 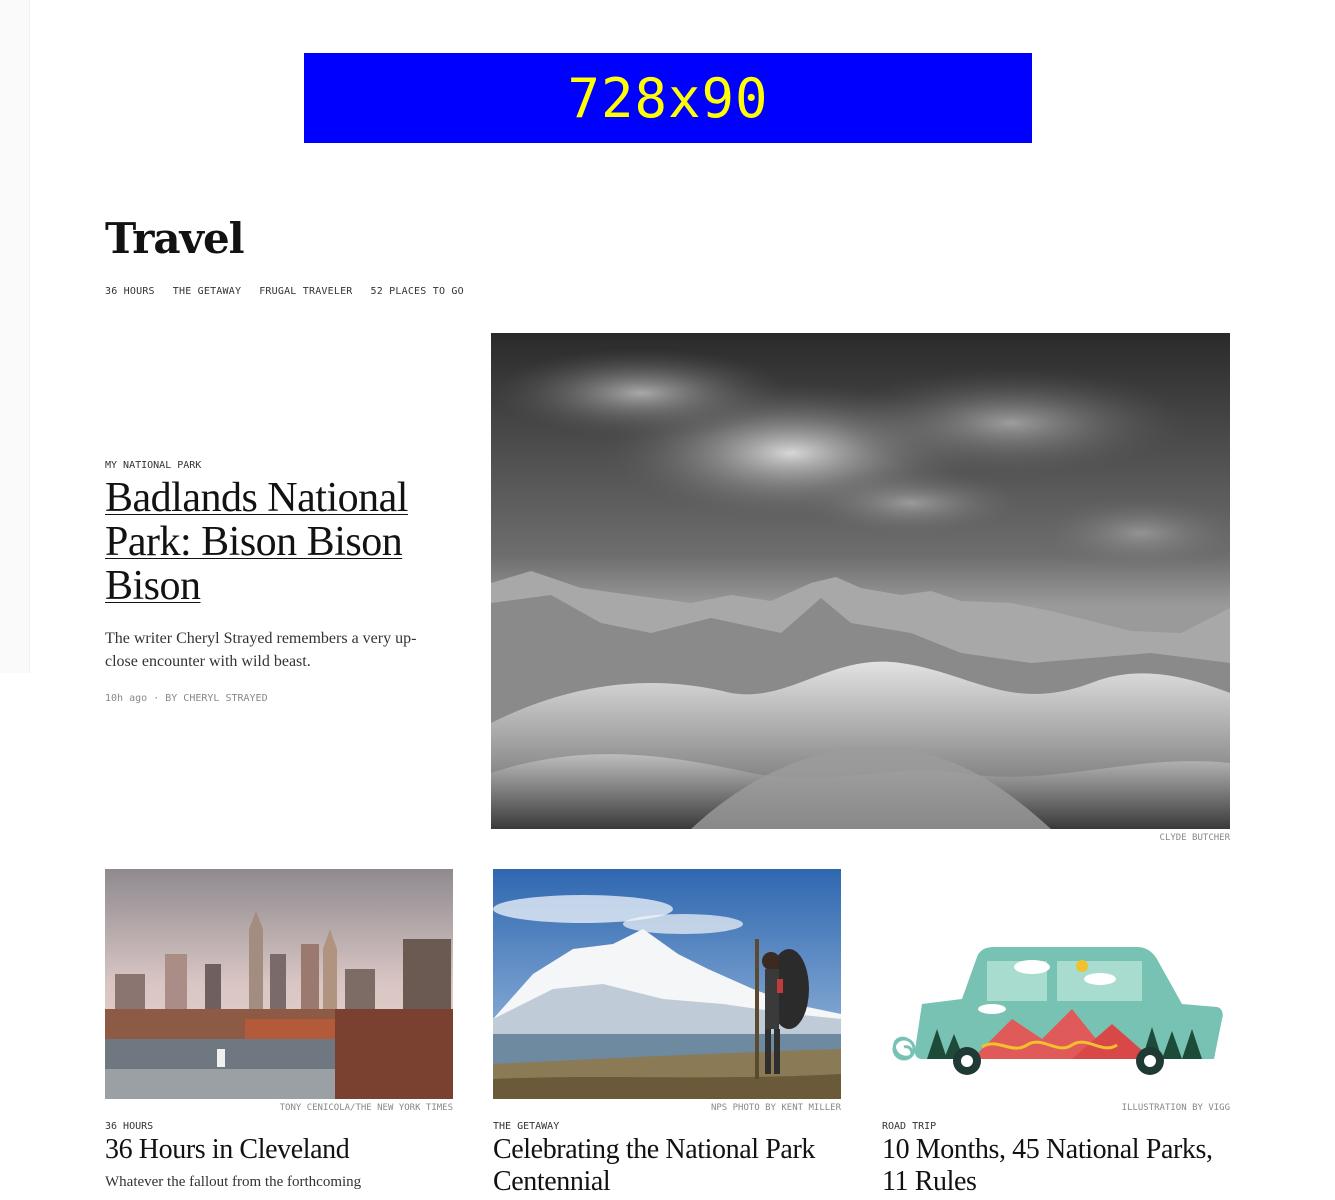 I want to click on ad-banner: 728x90, so click(x=668, y=98).